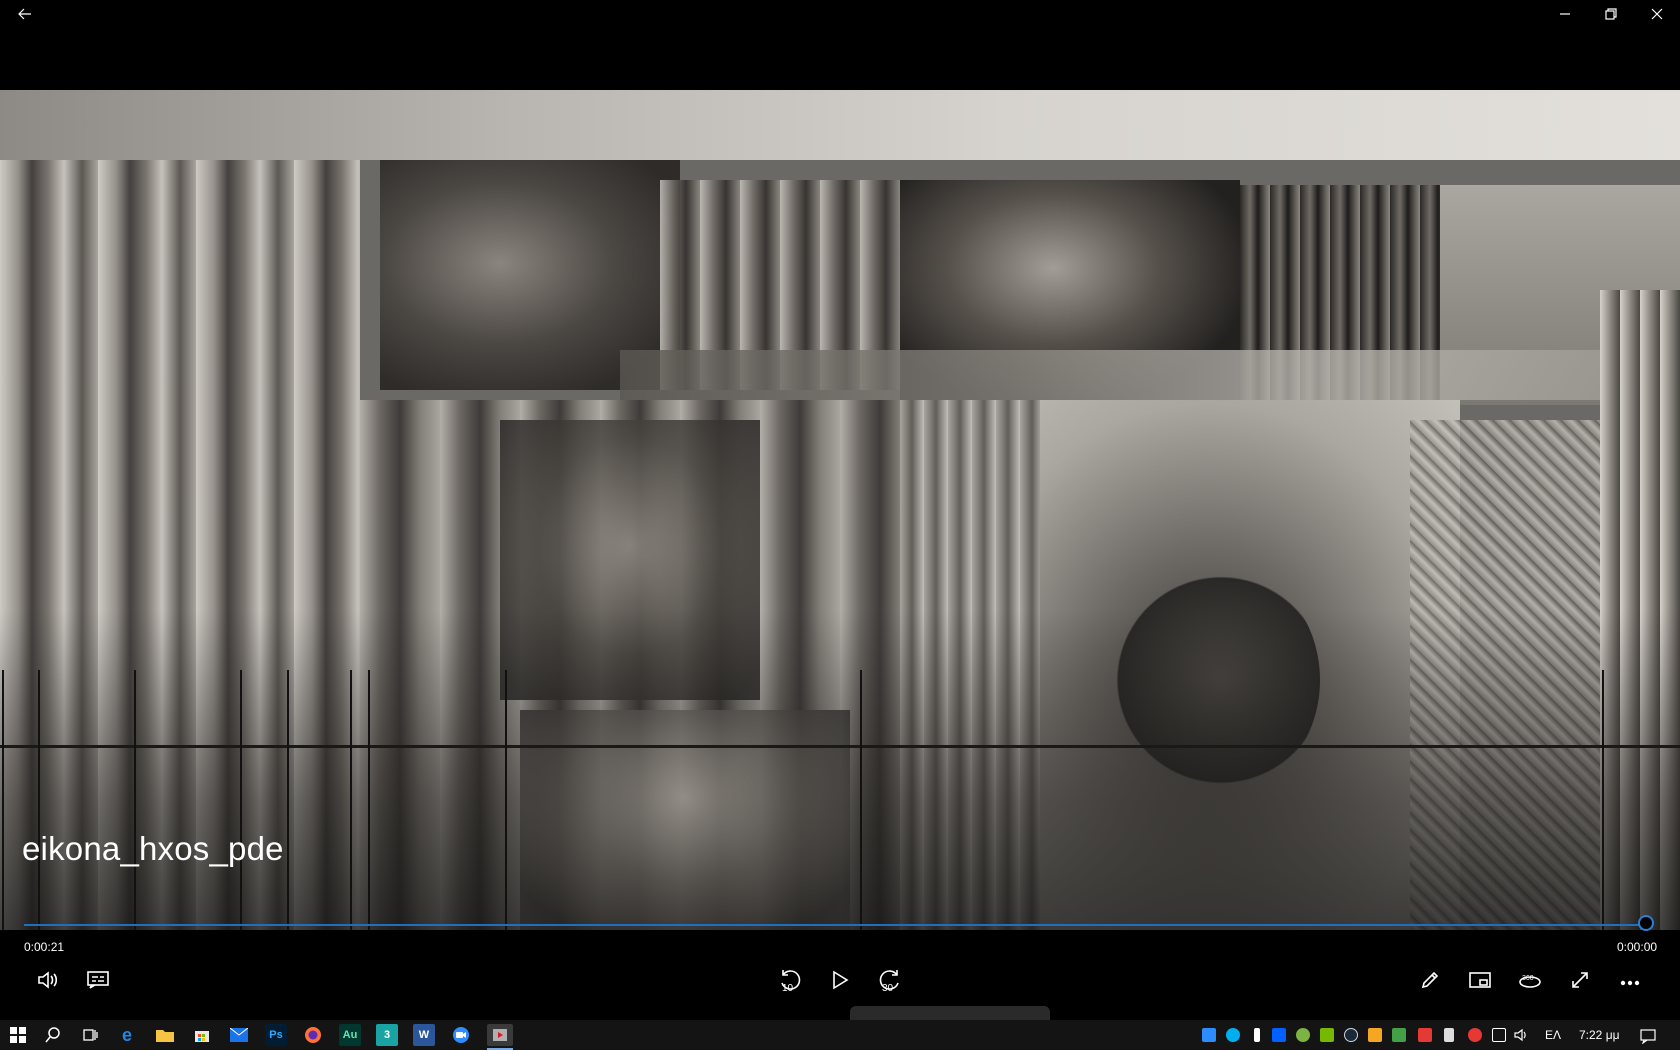  What do you see at coordinates (1327, 1035) in the screenshot?
I see `nvidia-tray-icon` at bounding box center [1327, 1035].